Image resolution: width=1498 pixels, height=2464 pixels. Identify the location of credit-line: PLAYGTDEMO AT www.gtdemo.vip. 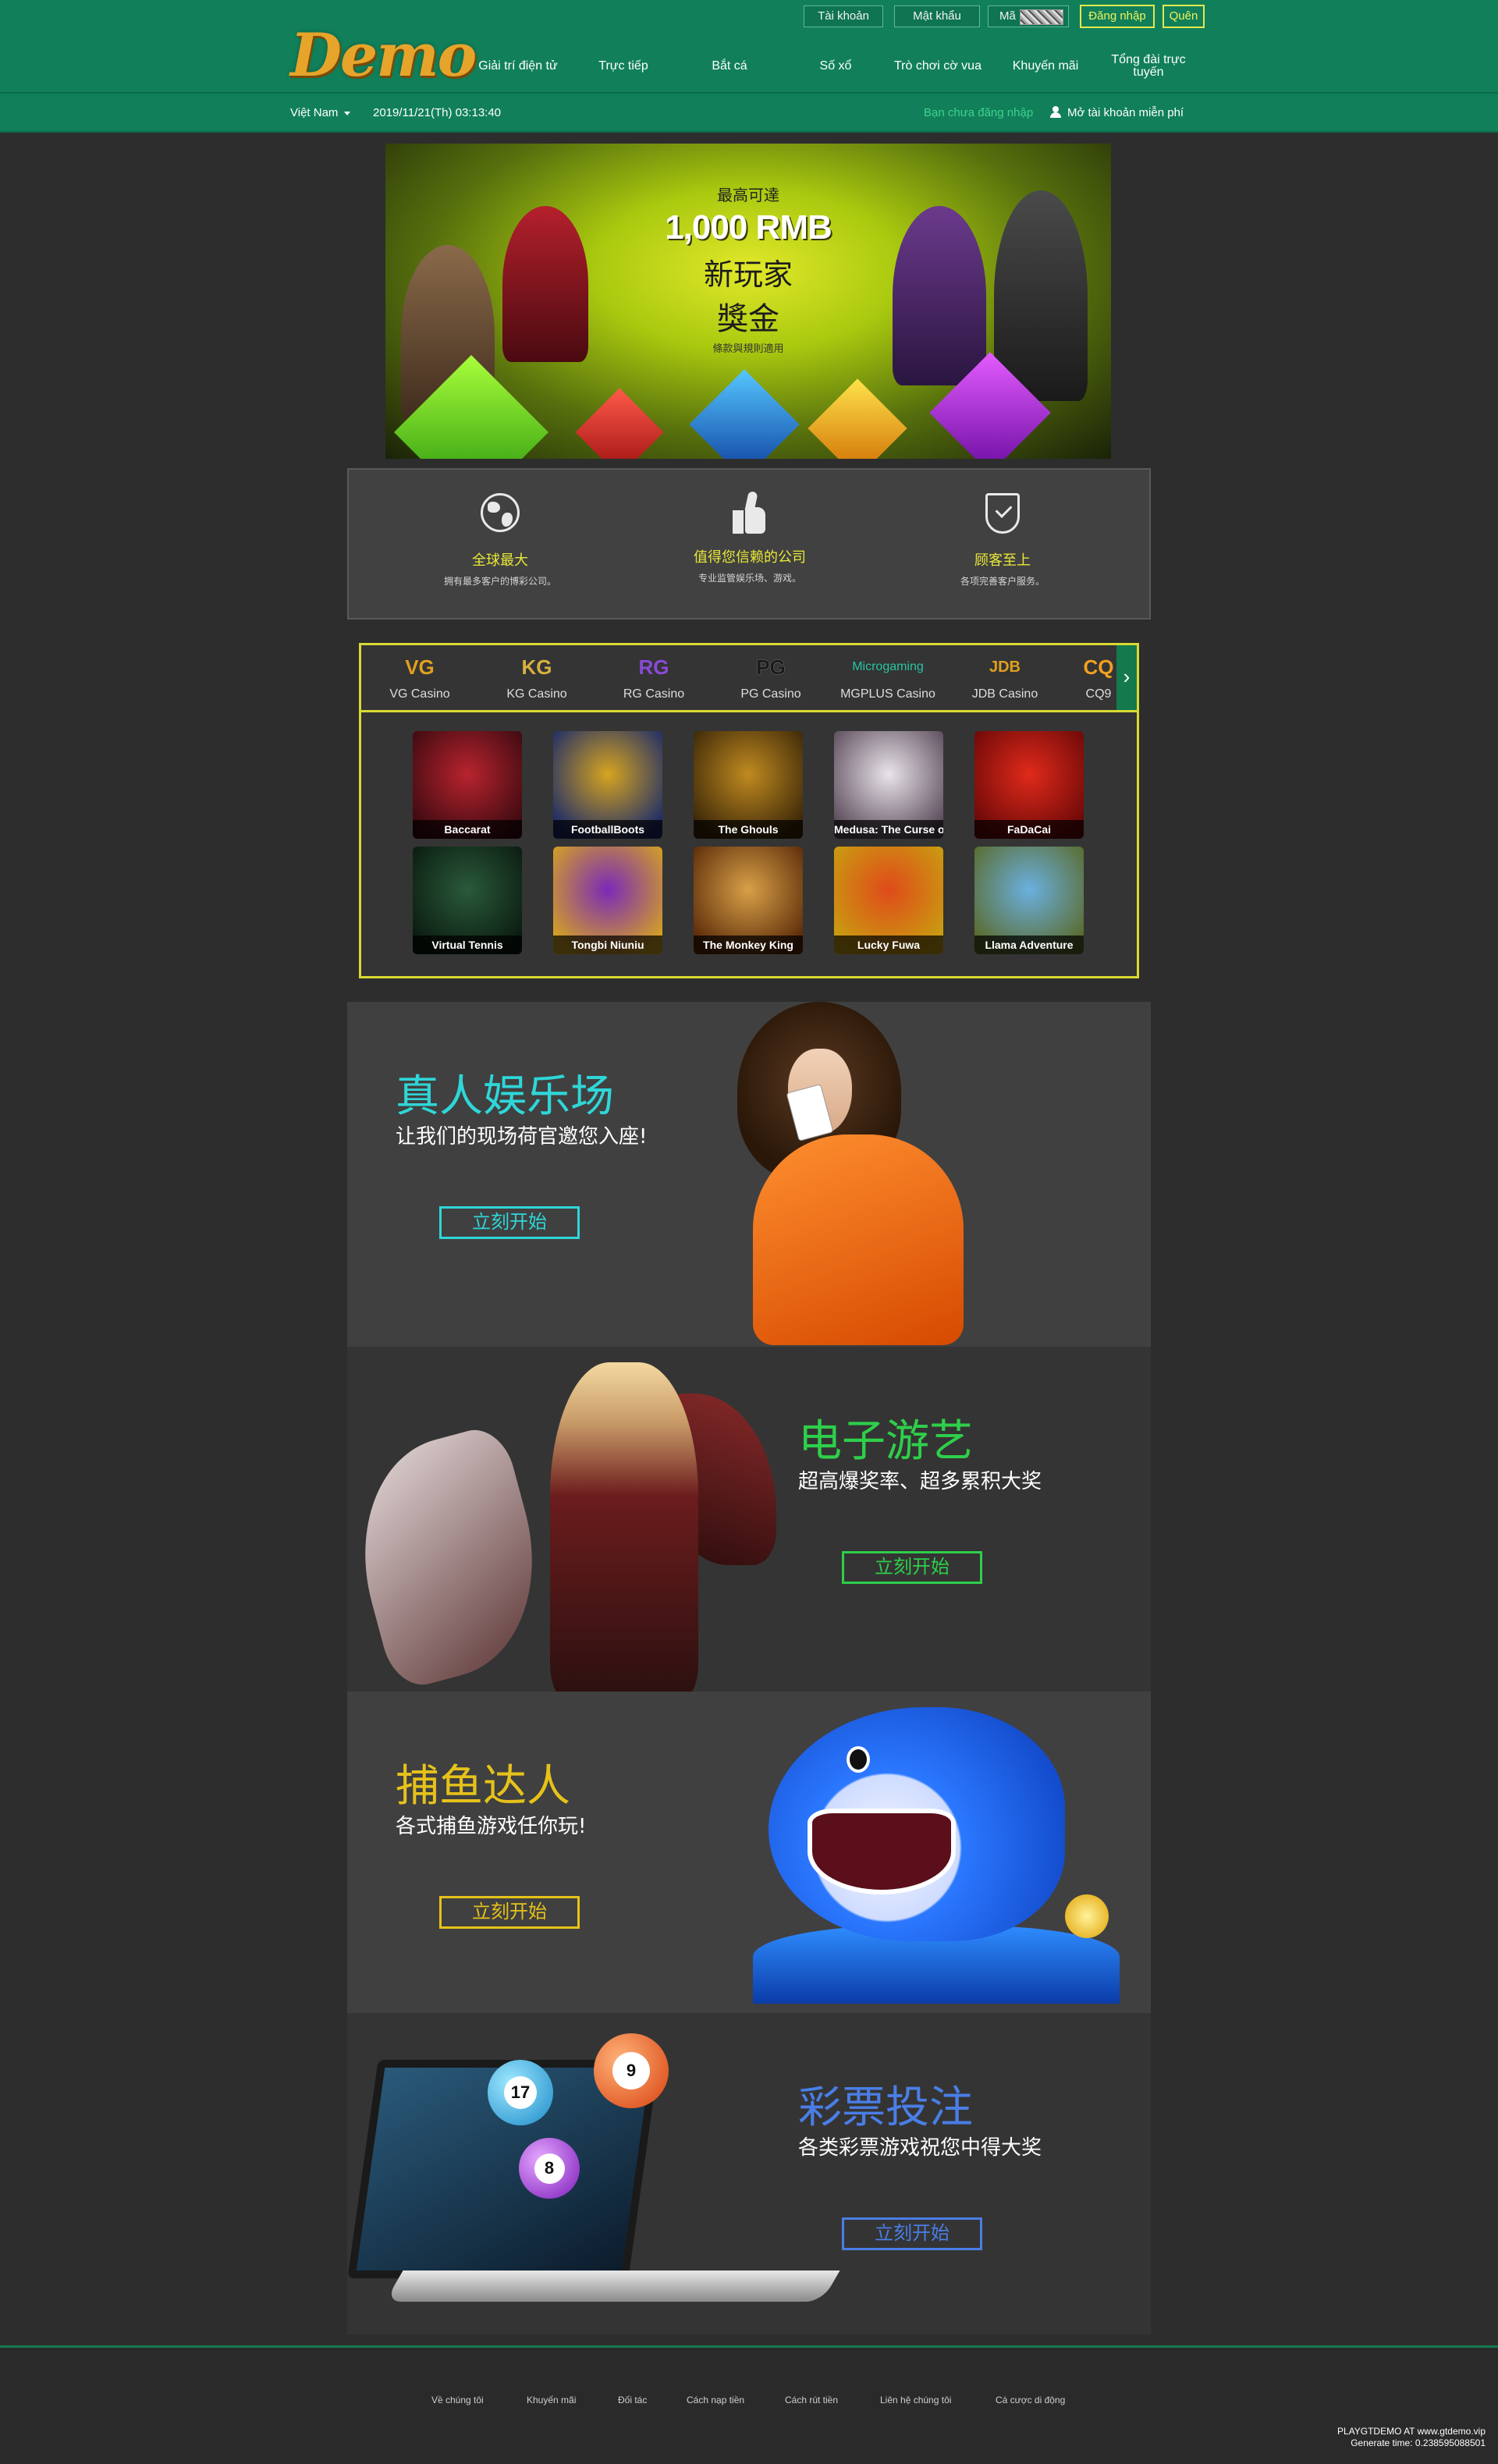
(1411, 2431).